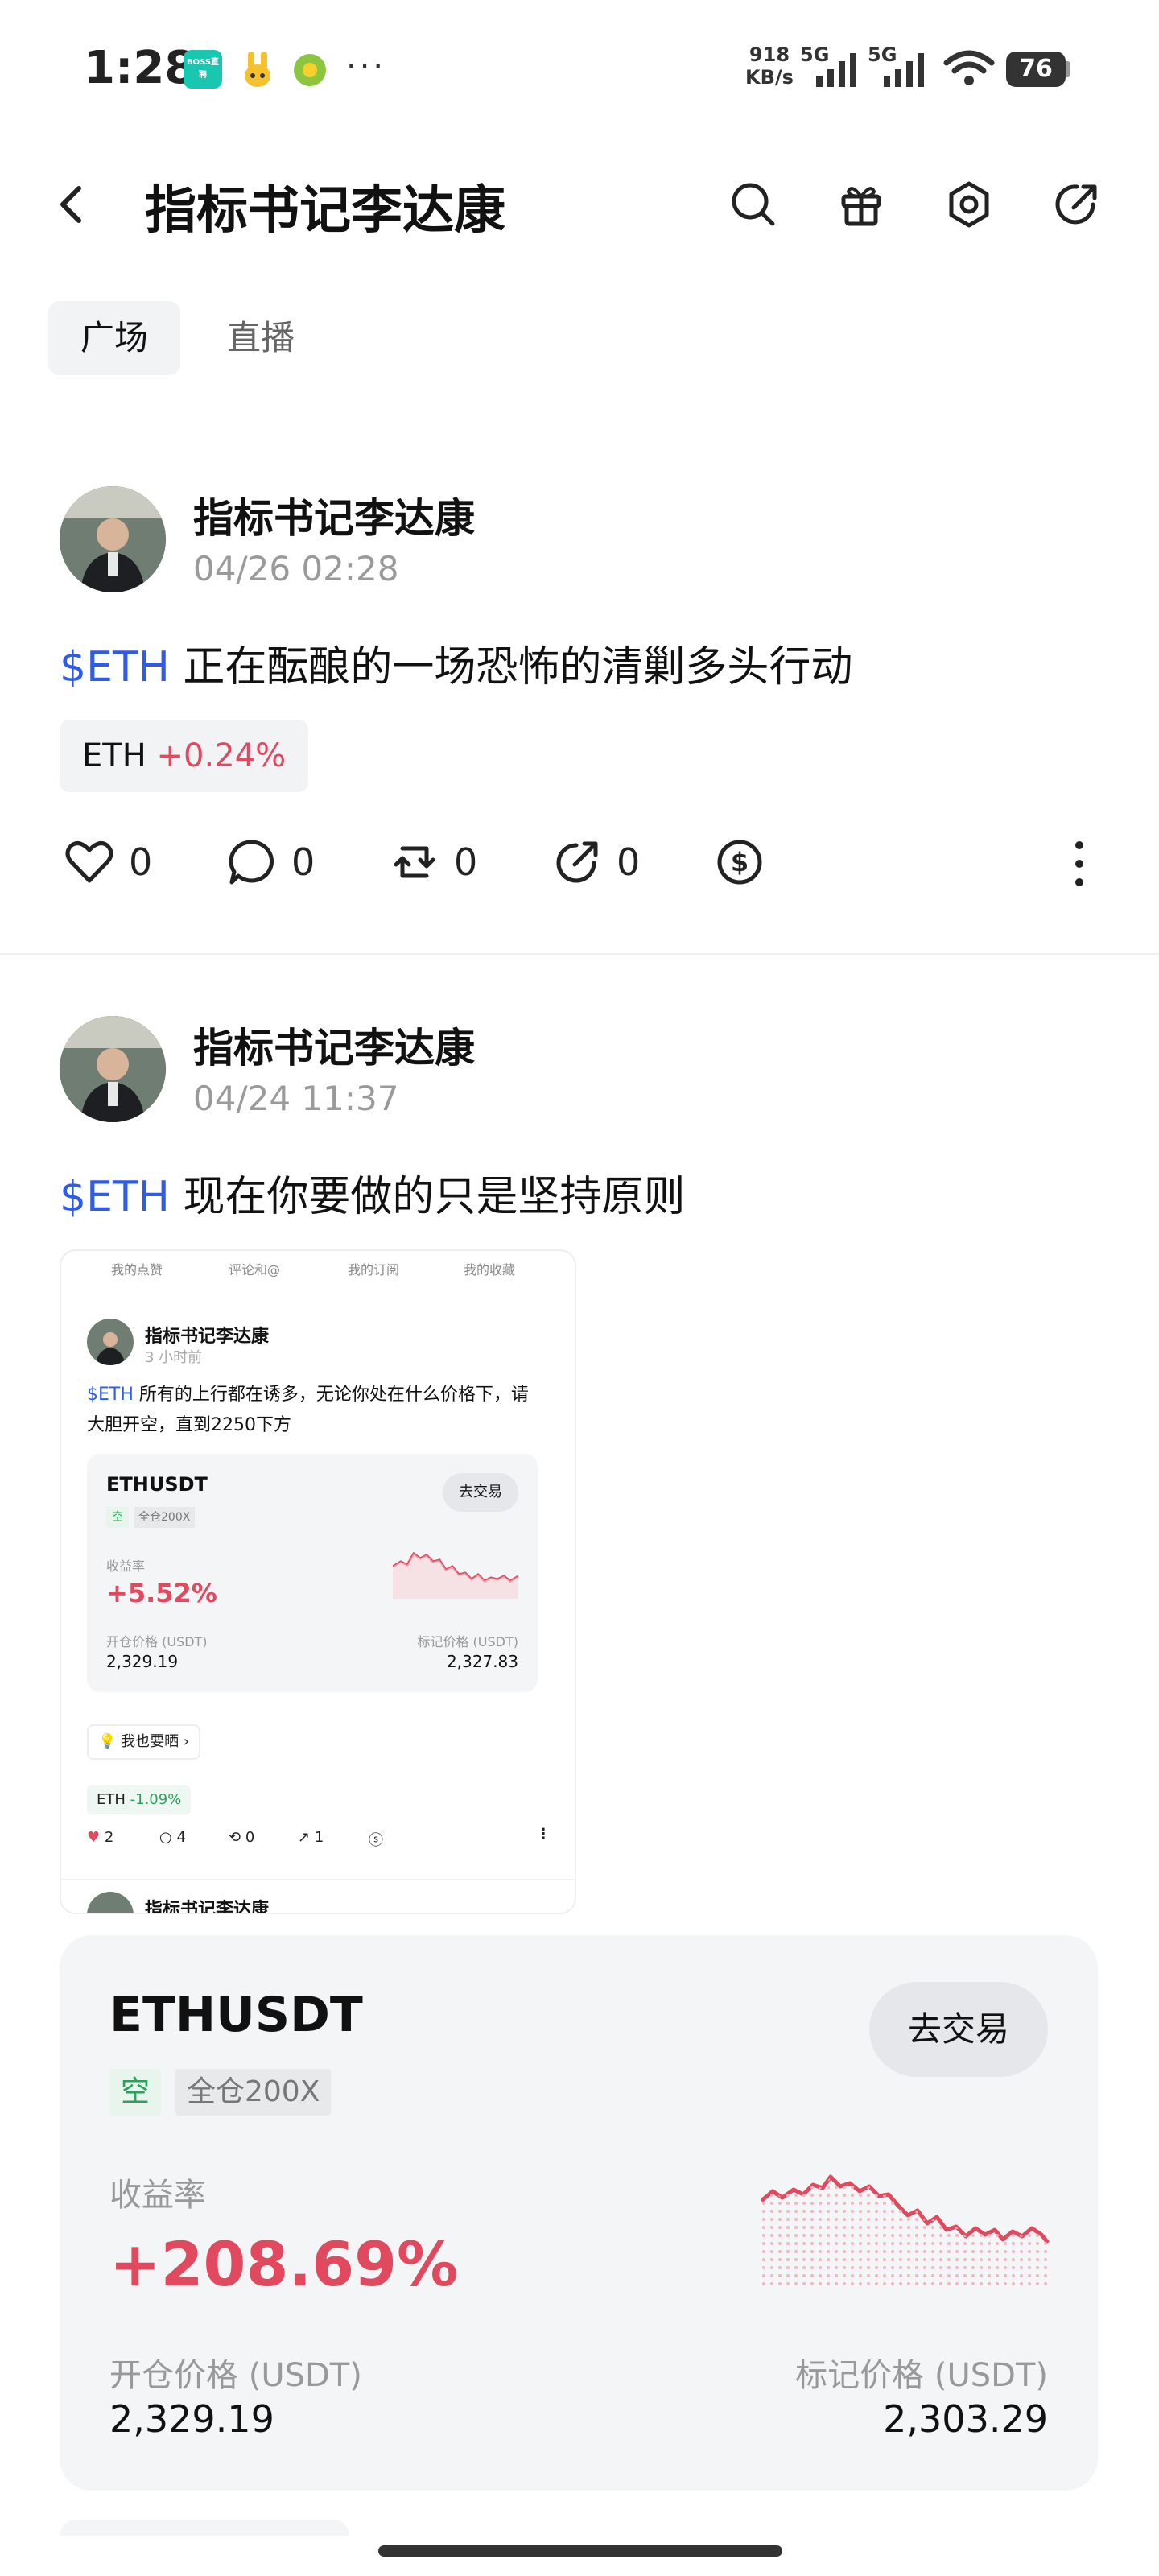 The image size is (1159, 2576). What do you see at coordinates (580, 2551) in the screenshot?
I see `home-indicator` at bounding box center [580, 2551].